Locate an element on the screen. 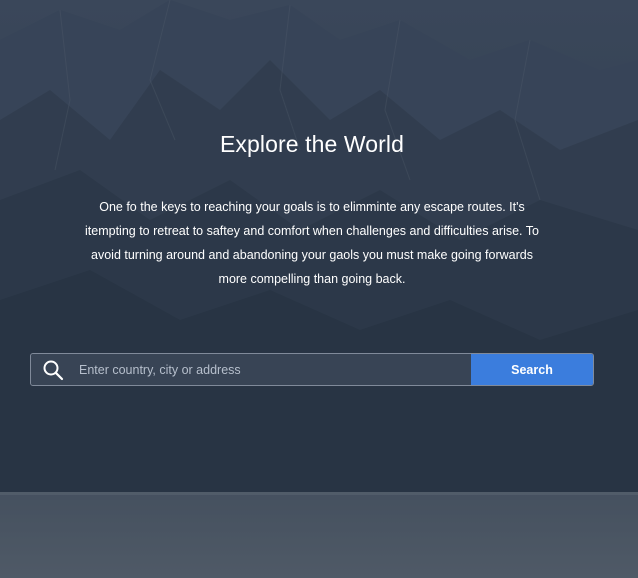 This screenshot has width=638, height=578. search-button: Search is located at coordinates (532, 369).